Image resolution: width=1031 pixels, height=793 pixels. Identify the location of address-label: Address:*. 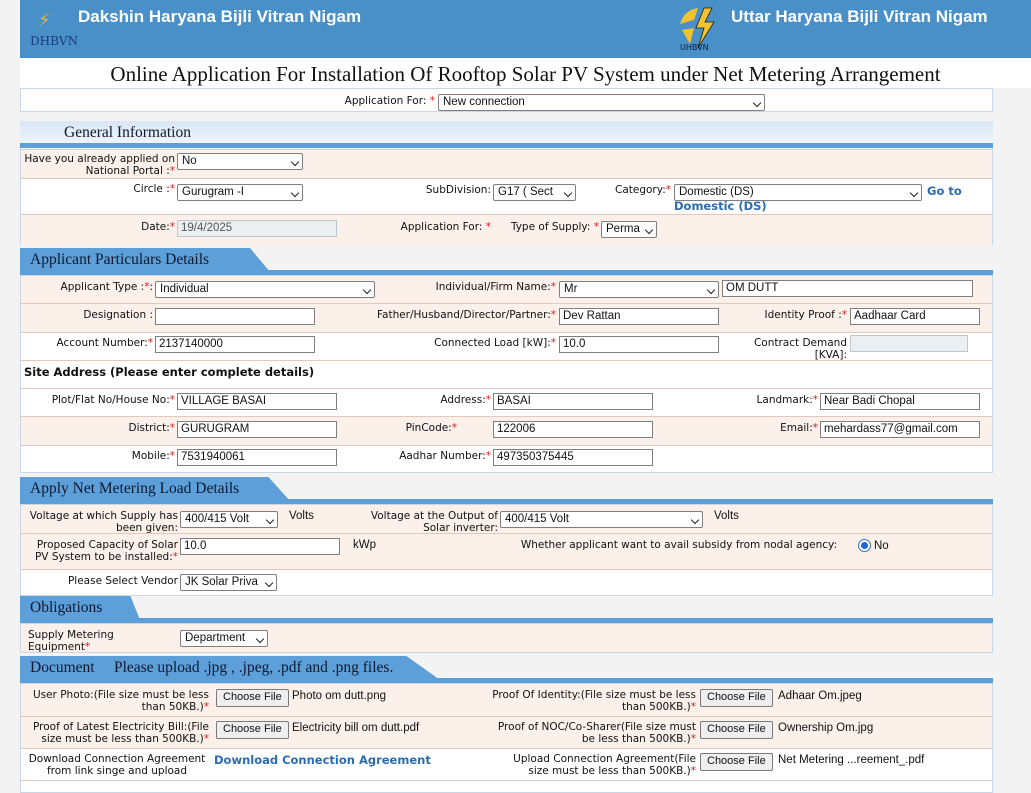
(465, 400).